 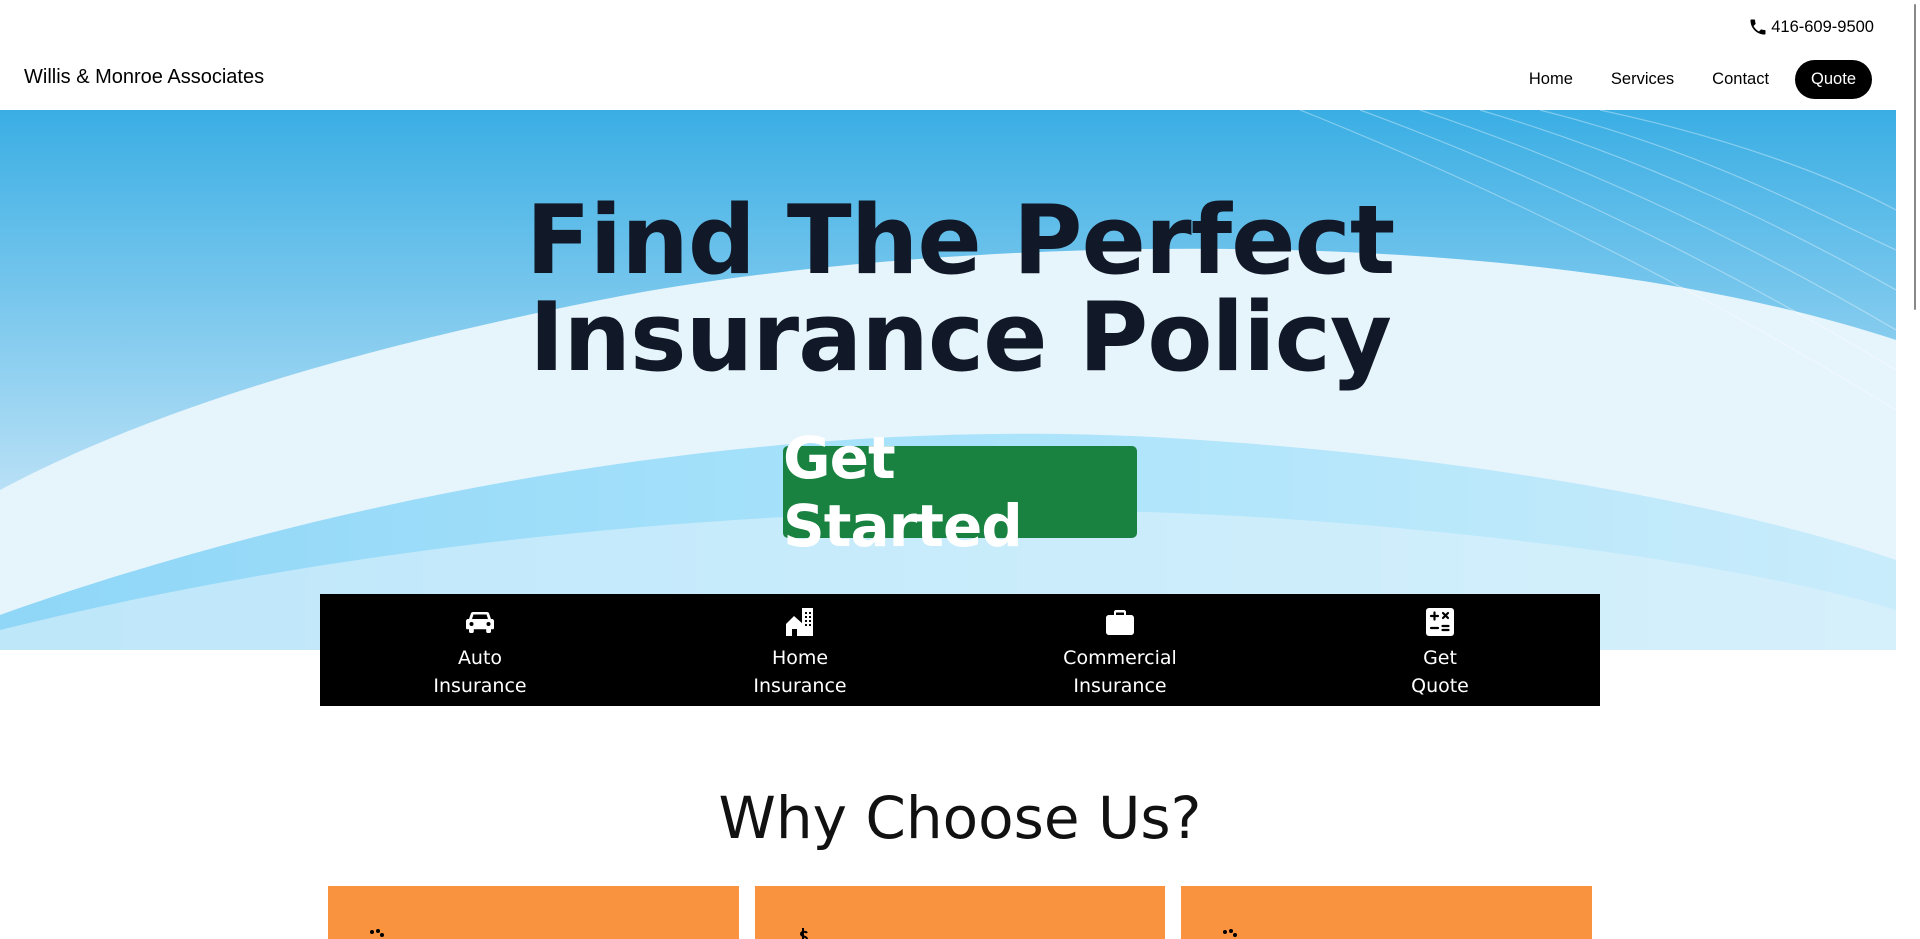 What do you see at coordinates (960, 338) in the screenshot?
I see `hero-headline-line2: Insurance Policy` at bounding box center [960, 338].